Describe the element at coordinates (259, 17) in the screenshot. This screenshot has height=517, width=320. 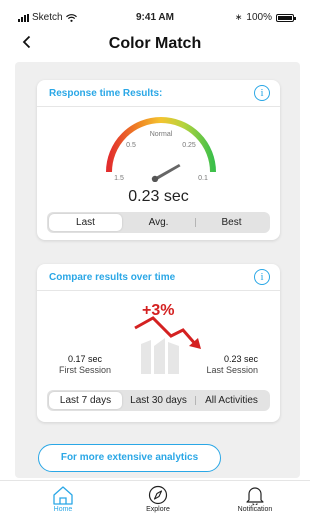
I see `battery-label: 100%` at that location.